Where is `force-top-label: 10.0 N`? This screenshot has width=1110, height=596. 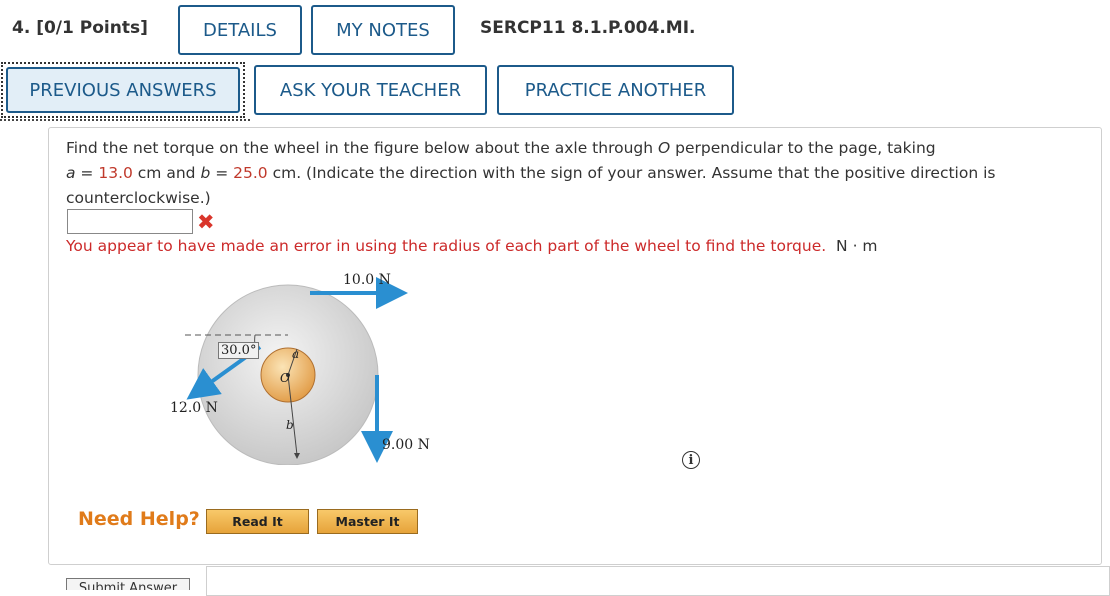
force-top-label: 10.0 N is located at coordinates (367, 280).